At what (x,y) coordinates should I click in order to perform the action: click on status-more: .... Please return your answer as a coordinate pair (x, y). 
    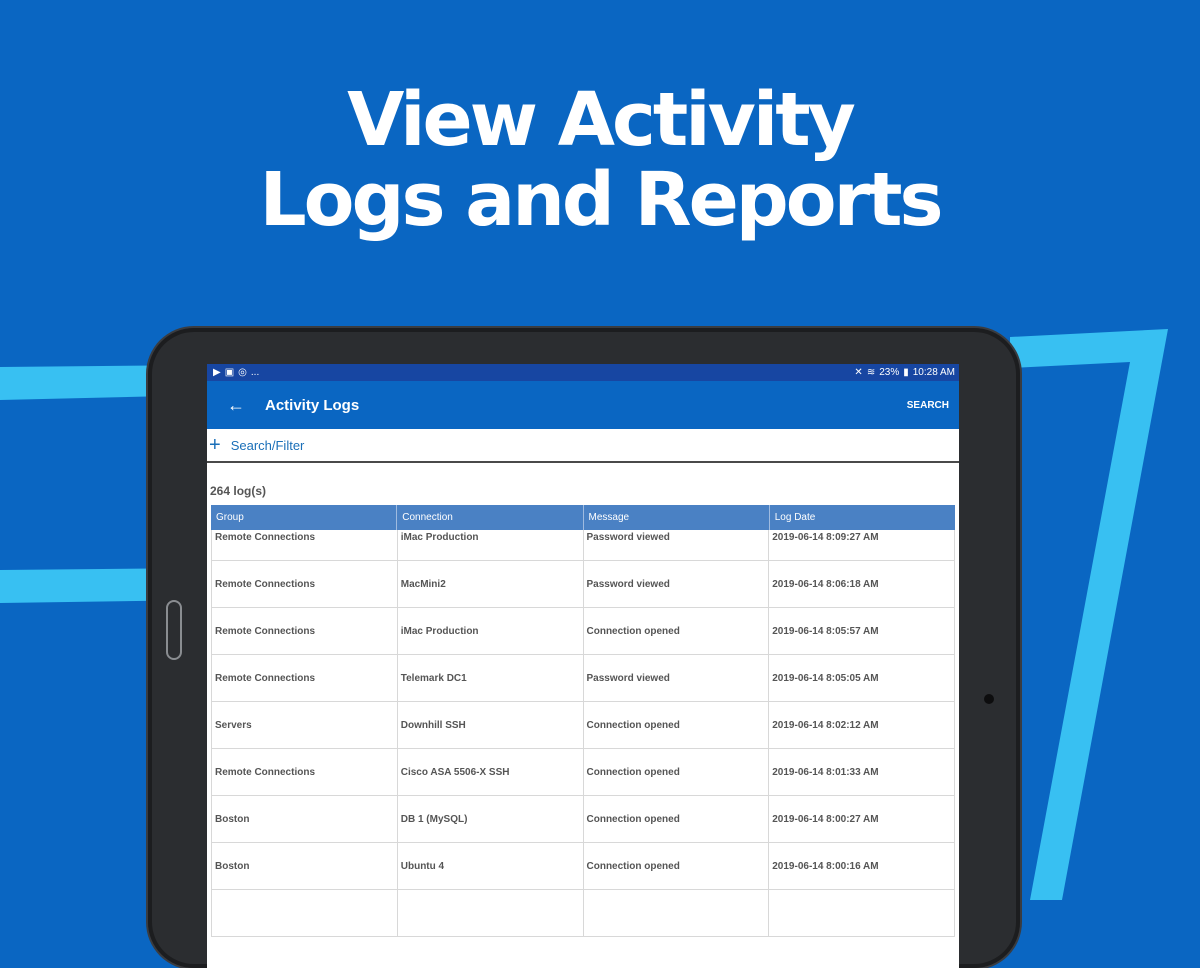
    Looking at the image, I should click on (255, 372).